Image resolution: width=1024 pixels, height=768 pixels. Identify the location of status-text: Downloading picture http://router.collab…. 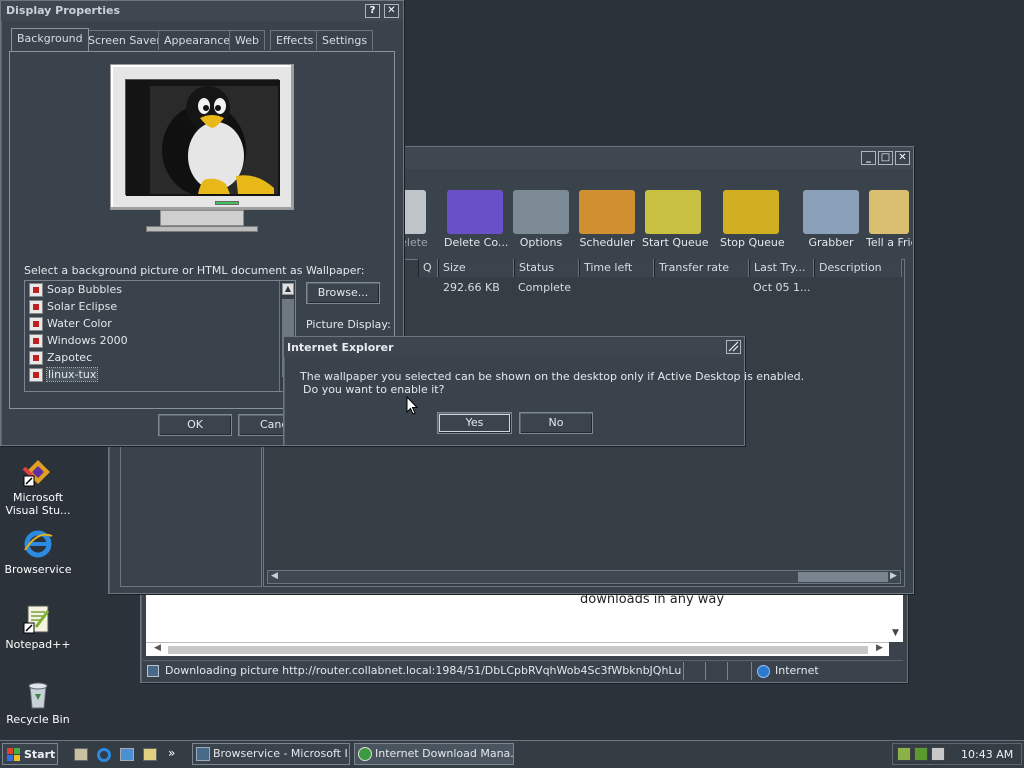
(423, 670).